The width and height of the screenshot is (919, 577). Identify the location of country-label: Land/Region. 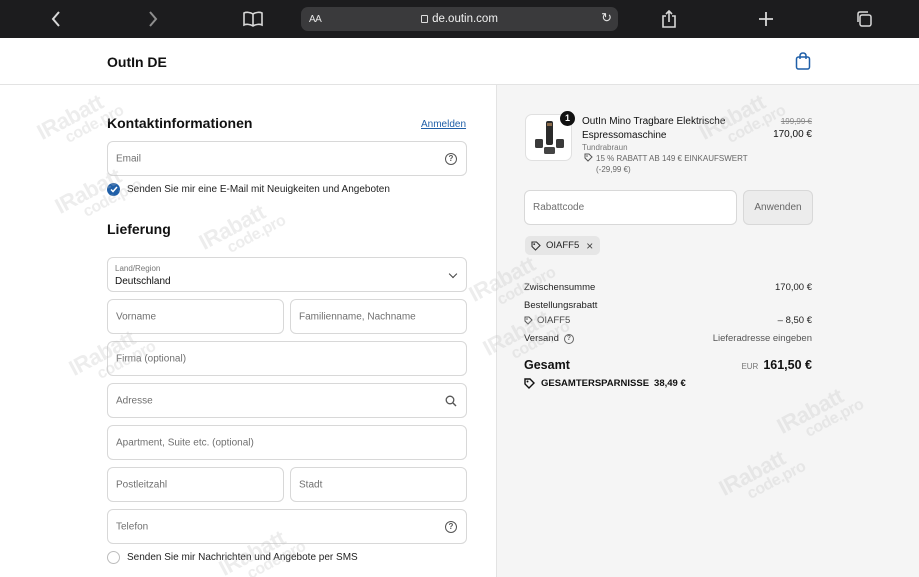
(138, 268).